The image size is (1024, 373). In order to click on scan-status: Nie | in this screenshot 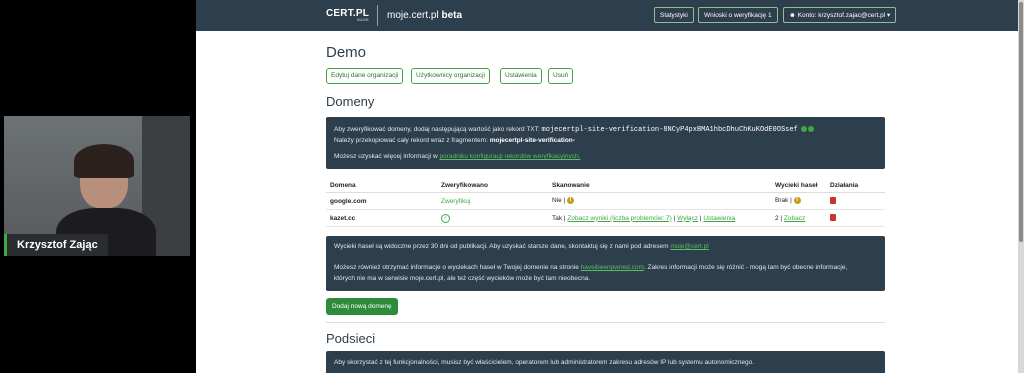, I will do `click(559, 201)`.